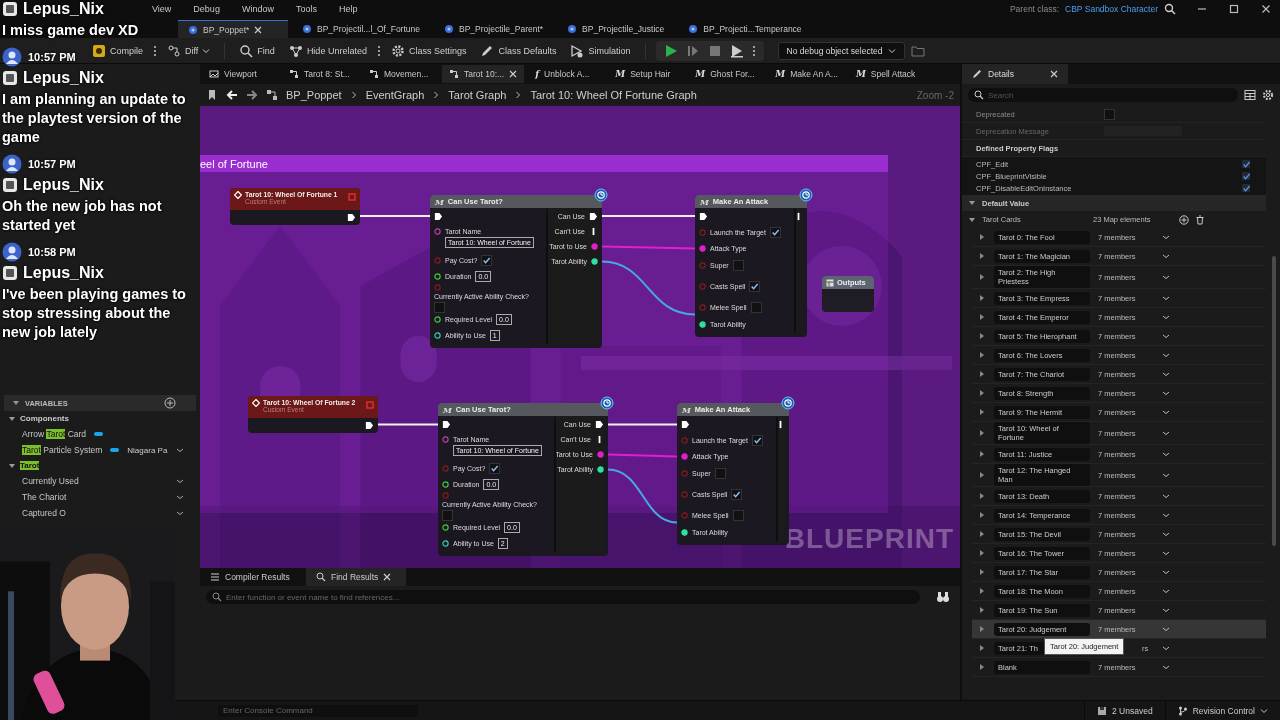 This screenshot has height=720, width=1280. What do you see at coordinates (306, 9) in the screenshot?
I see `menu-item: Tools` at bounding box center [306, 9].